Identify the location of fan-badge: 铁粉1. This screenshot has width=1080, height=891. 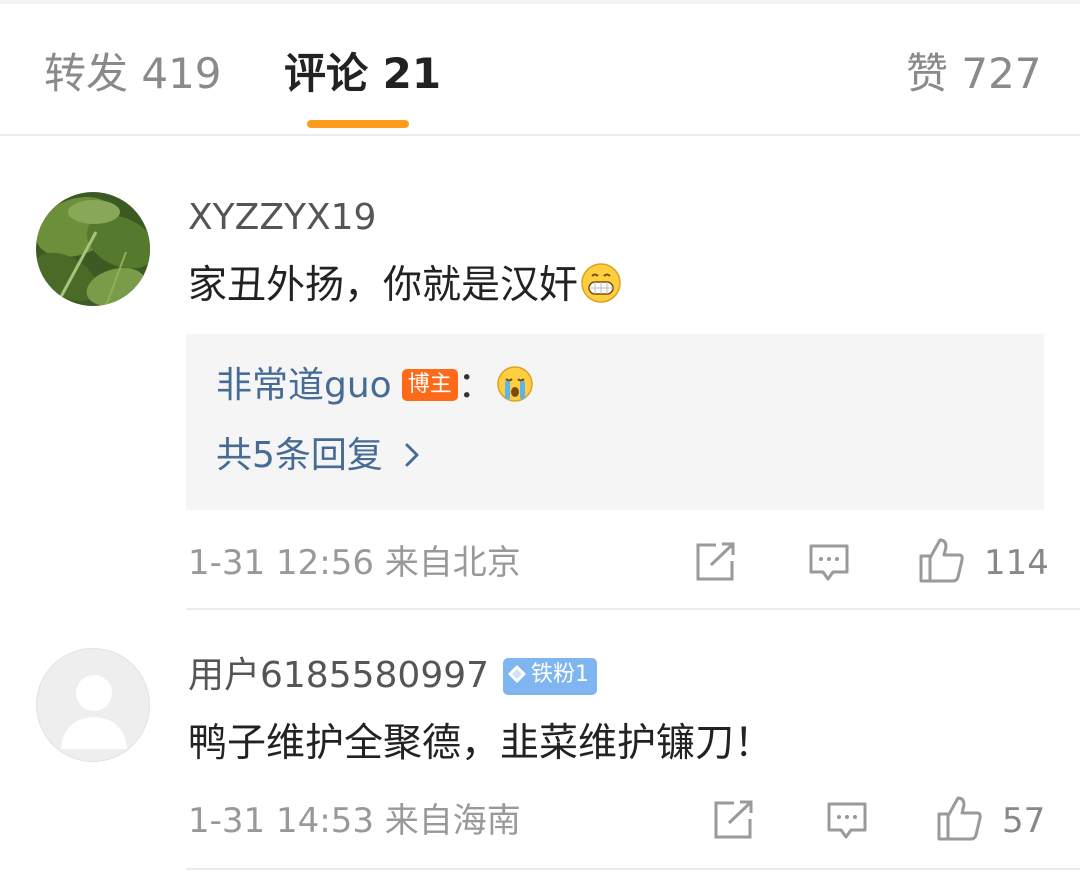
(550, 676).